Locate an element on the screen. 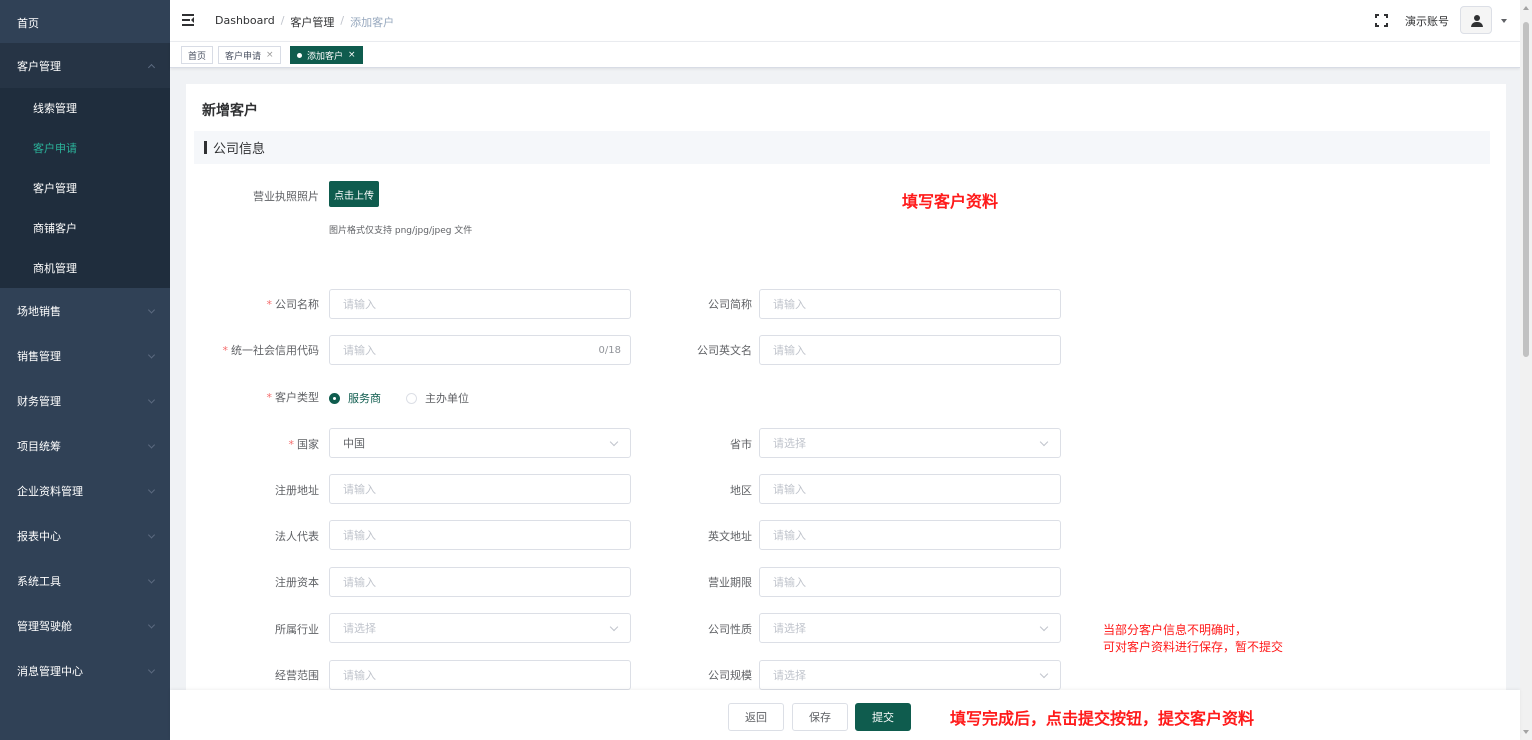 This screenshot has height=740, width=1532. scroll-down-icon is located at coordinates (1526, 732).